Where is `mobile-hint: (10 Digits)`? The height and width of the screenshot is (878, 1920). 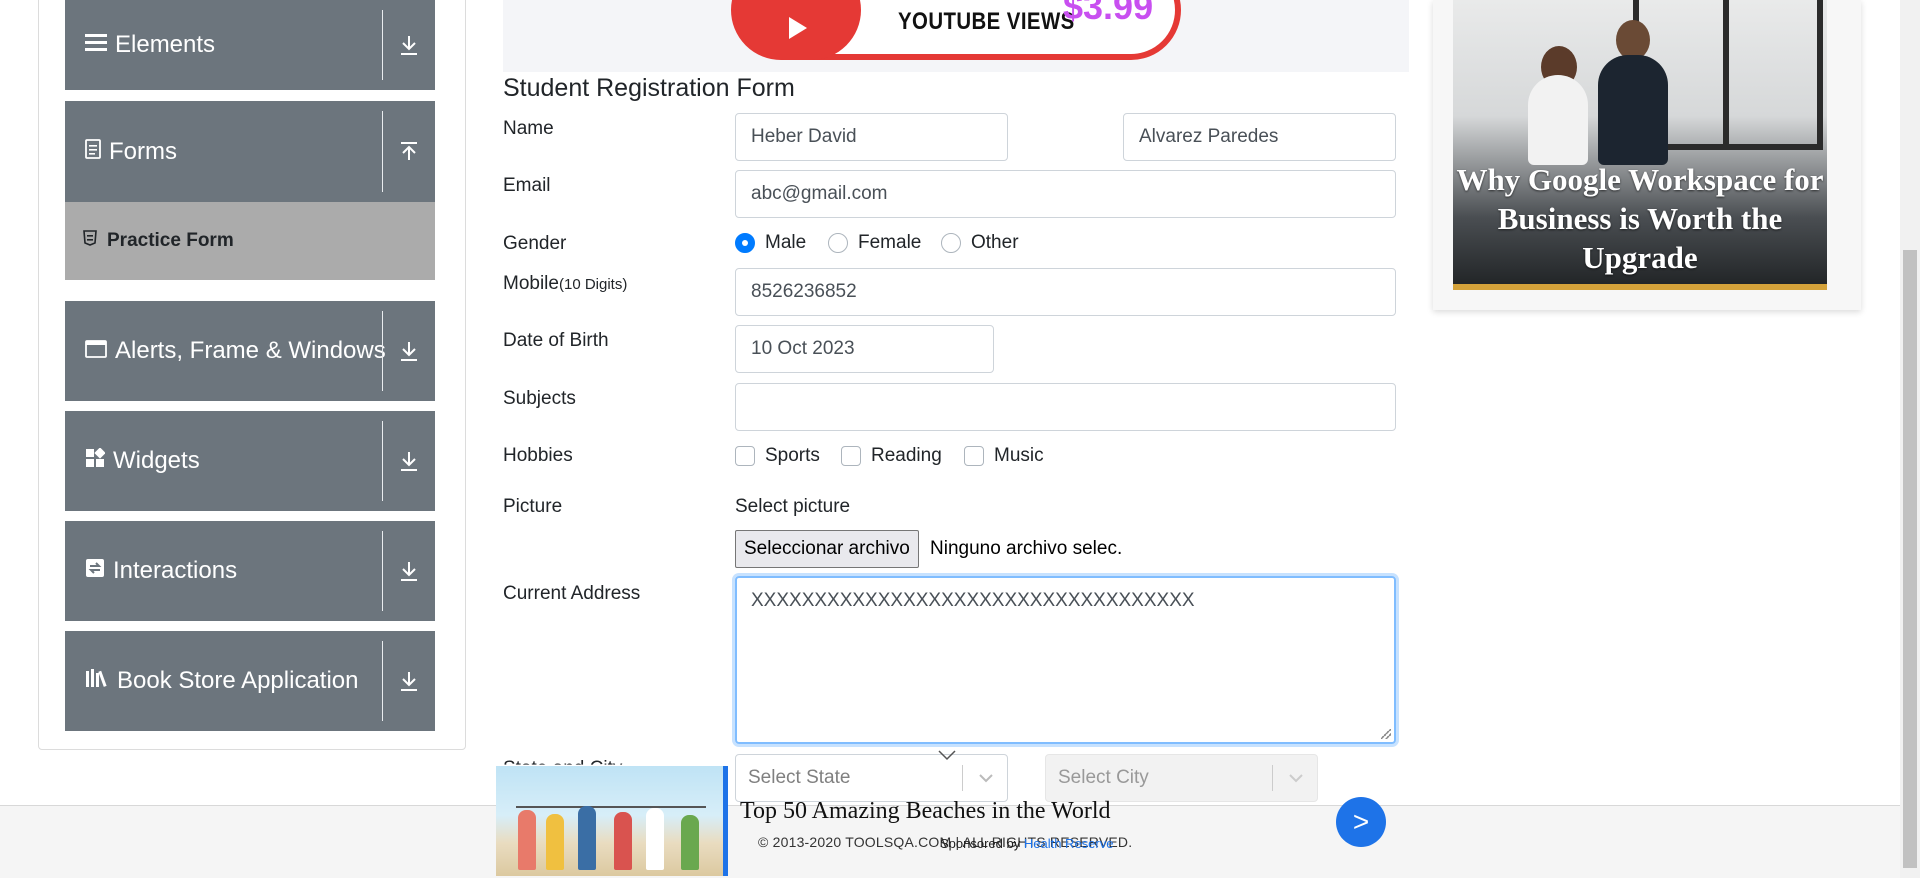 mobile-hint: (10 Digits) is located at coordinates (593, 284).